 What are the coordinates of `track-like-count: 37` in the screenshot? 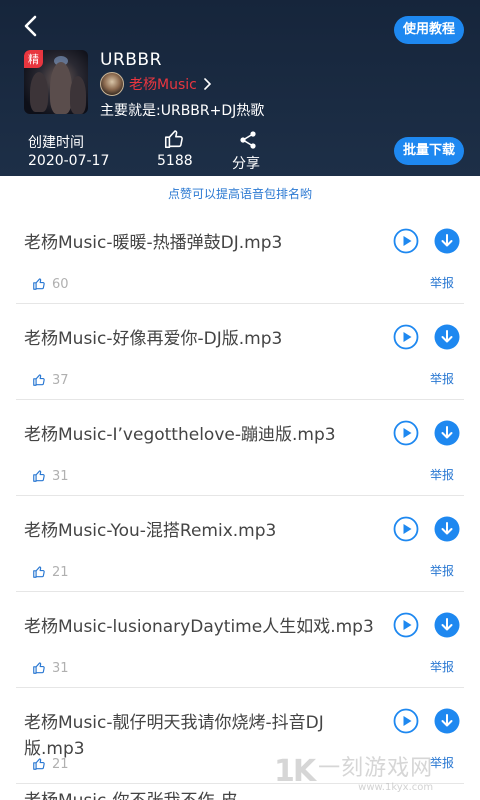 It's located at (60, 380).